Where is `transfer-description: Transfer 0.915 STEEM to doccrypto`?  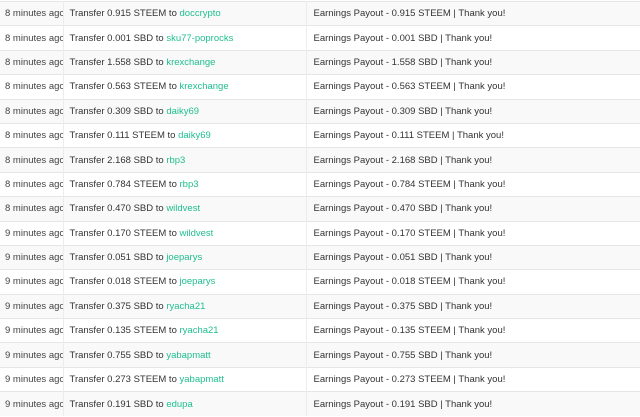 transfer-description: Transfer 0.915 STEEM to doccrypto is located at coordinates (185, 13).